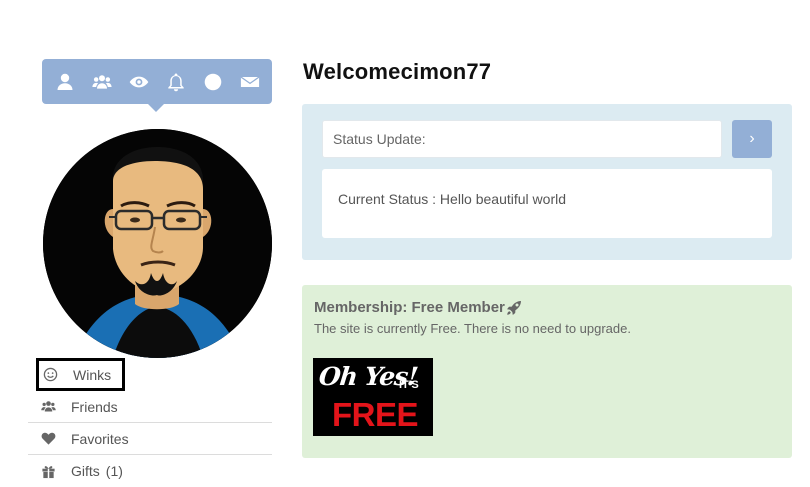  I want to click on smile-icon, so click(51, 375).